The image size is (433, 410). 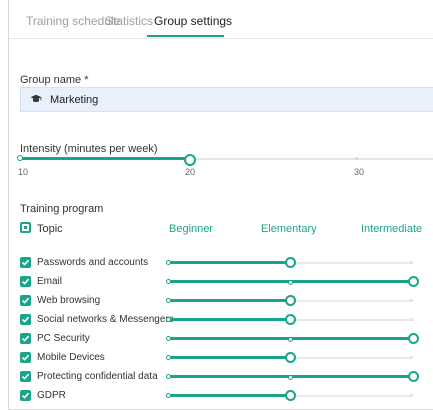 What do you see at coordinates (63, 338) in the screenshot?
I see `topic-label: PC Security` at bounding box center [63, 338].